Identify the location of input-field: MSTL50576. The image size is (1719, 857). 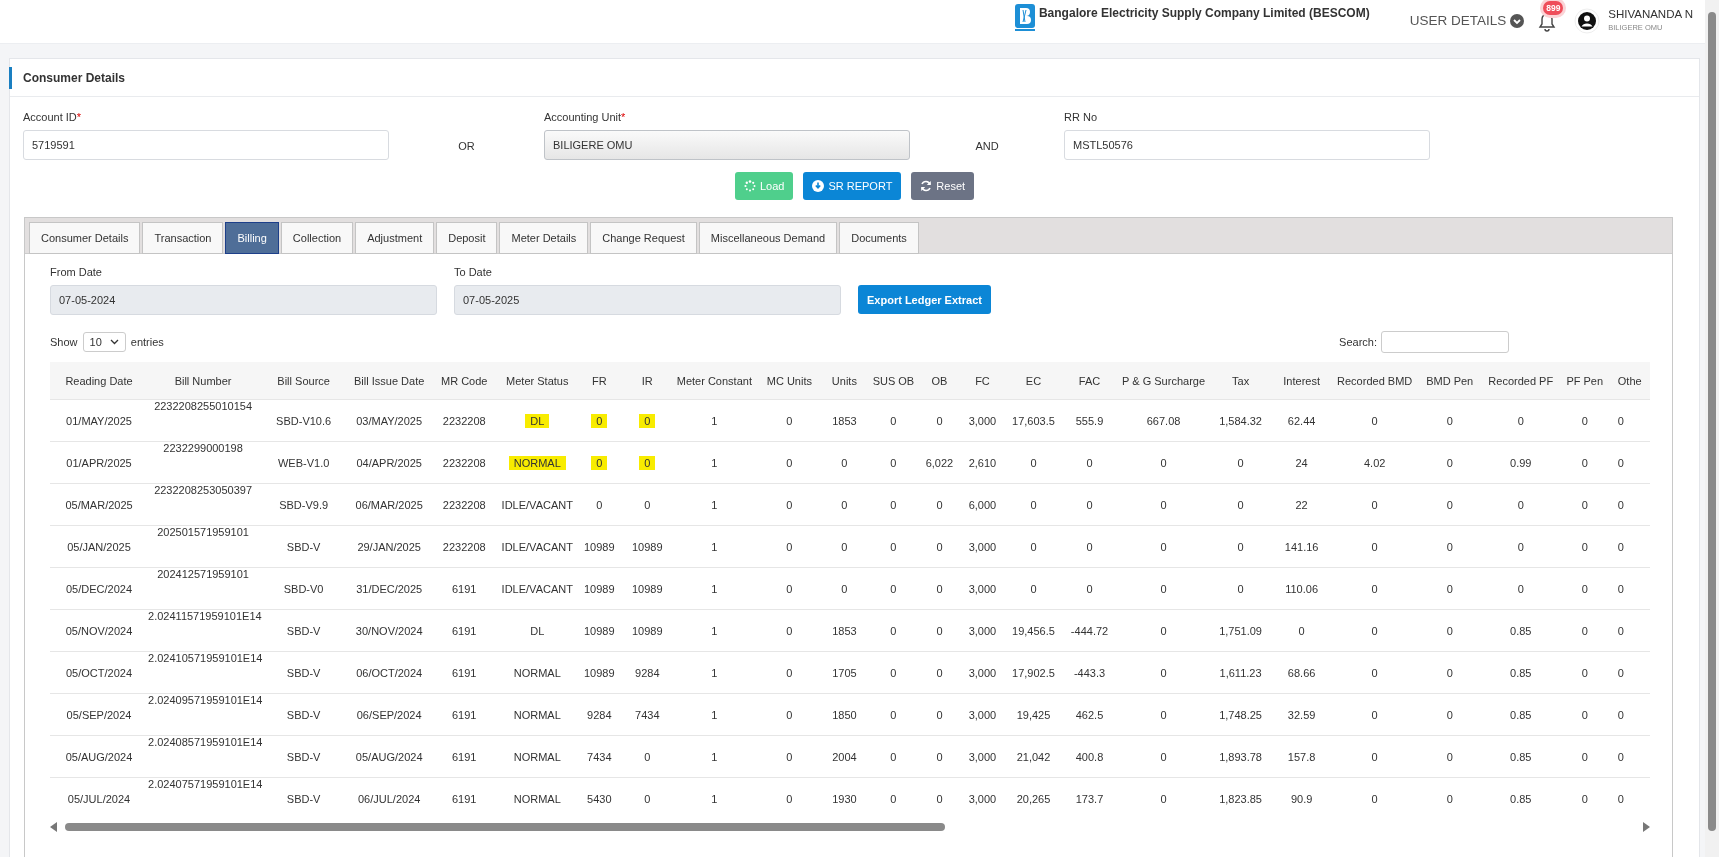
(1247, 145).